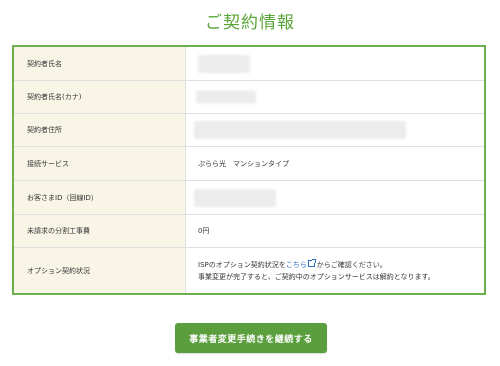 This screenshot has width=500, height=366. What do you see at coordinates (316, 276) in the screenshot?
I see `option-status-line2: 事業変更が完了すると、ご契約中のオプションサービスは解約となります。` at bounding box center [316, 276].